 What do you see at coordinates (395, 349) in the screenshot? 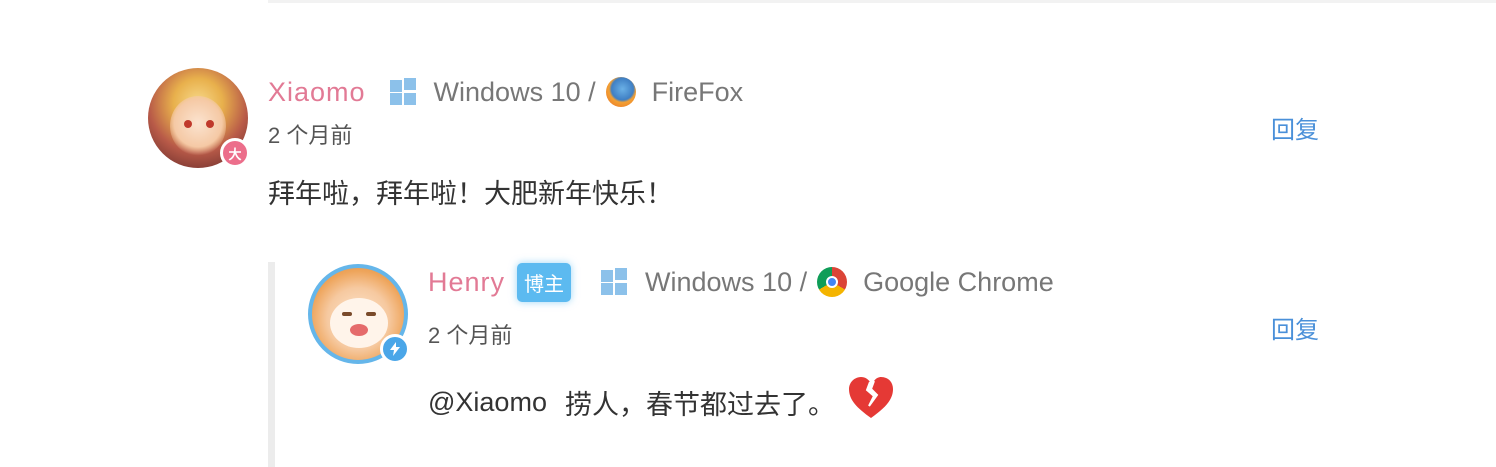
I see `lightning-icon` at bounding box center [395, 349].